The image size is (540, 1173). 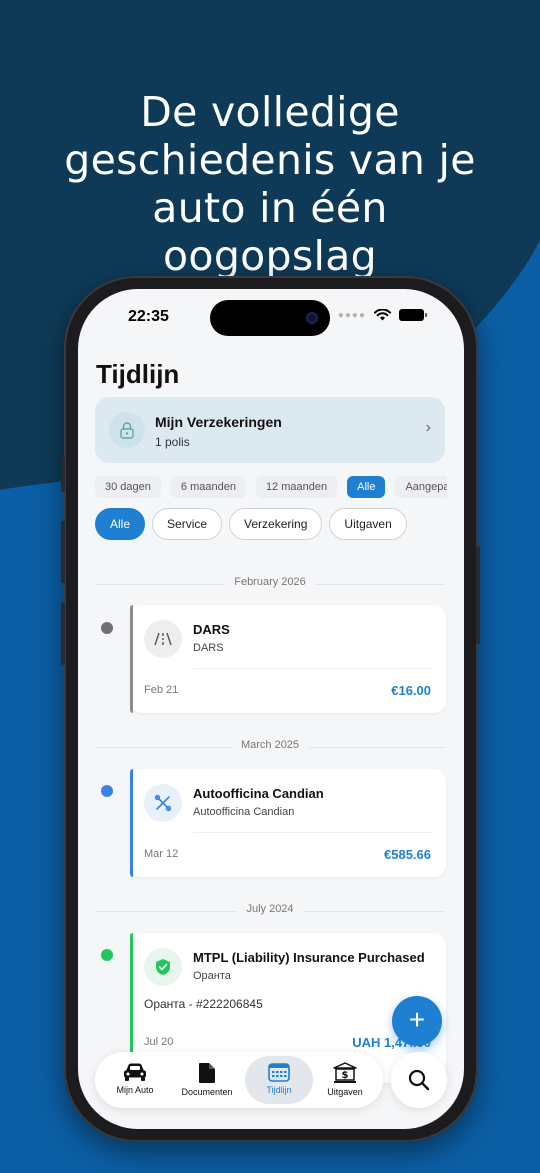 What do you see at coordinates (212, 976) in the screenshot?
I see `event-subtitle: Оранта` at bounding box center [212, 976].